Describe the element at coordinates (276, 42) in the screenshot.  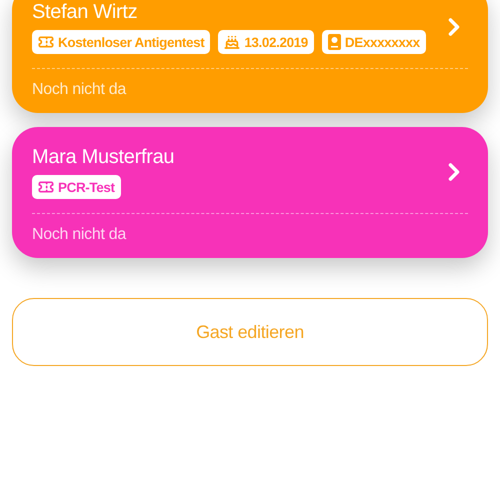
I see `tag-text: 13.02.2019` at that location.